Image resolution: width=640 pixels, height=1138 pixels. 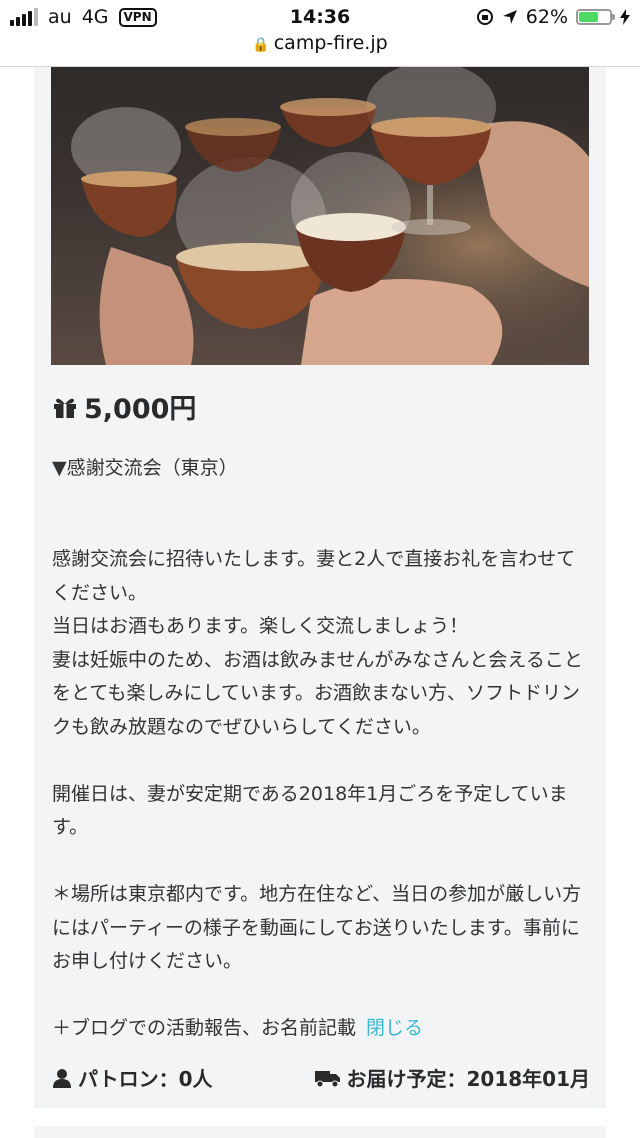 What do you see at coordinates (546, 17) in the screenshot?
I see `battery-percent: 62%` at bounding box center [546, 17].